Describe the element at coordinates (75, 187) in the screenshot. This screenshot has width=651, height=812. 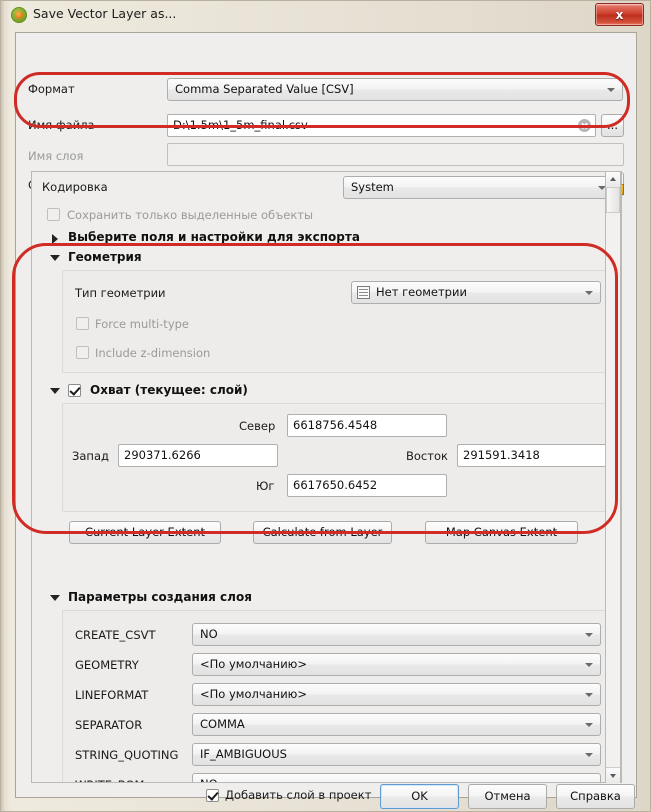
I see `encoding-label: Кодировка` at that location.